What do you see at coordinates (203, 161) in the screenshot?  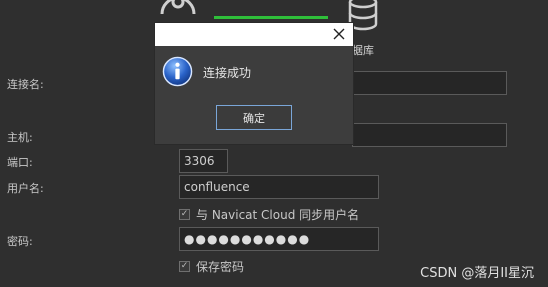 I see `port-input: 3306` at bounding box center [203, 161].